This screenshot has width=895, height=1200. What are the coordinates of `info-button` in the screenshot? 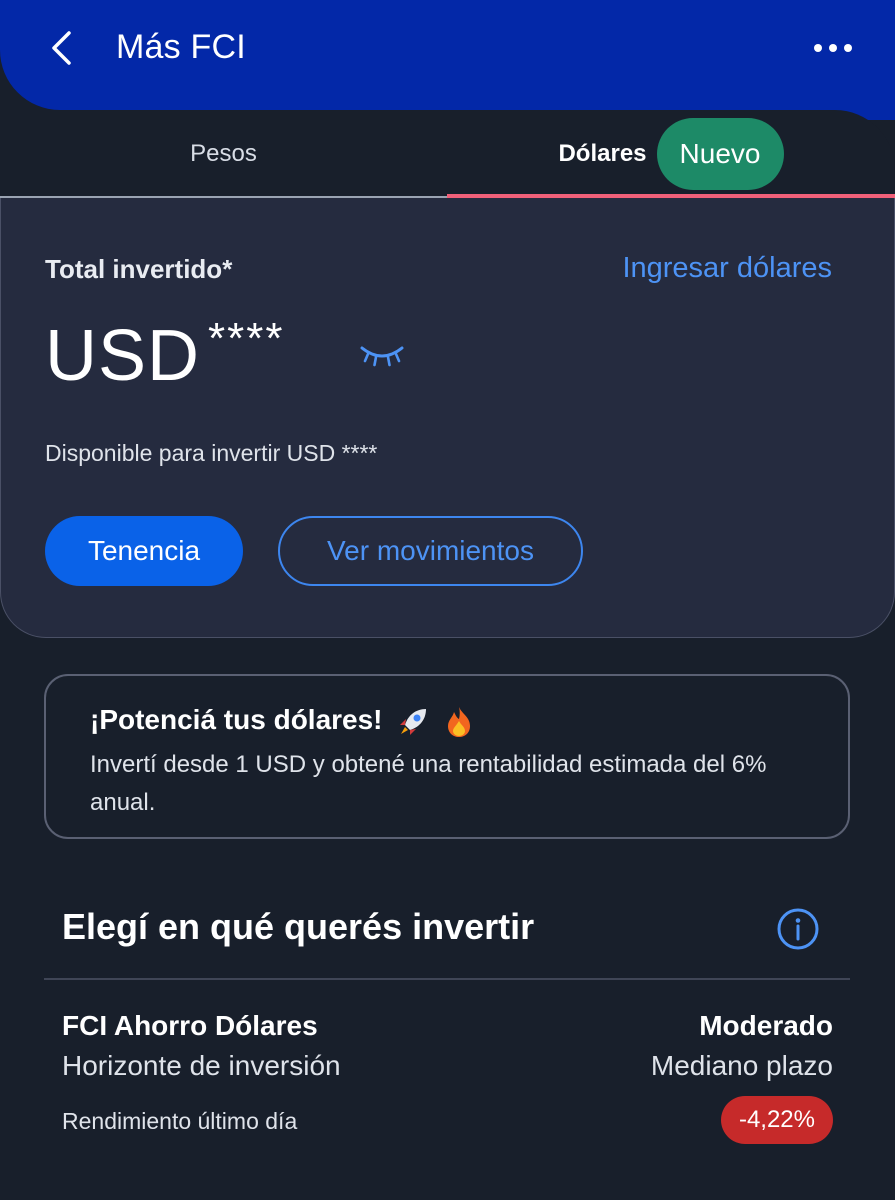 It's located at (798, 929).